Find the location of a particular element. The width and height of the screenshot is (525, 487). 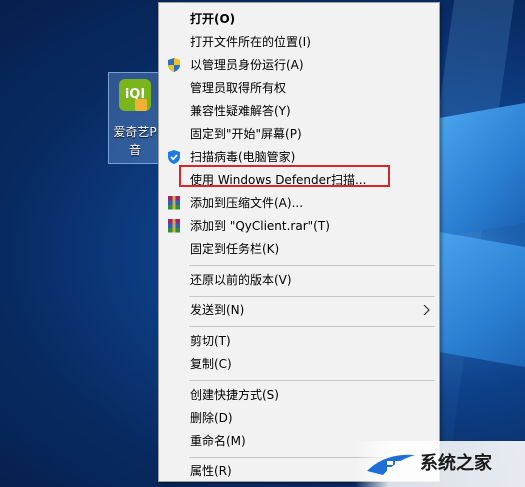

menu-item-run-as-admin: 以管理员身份运行(A) is located at coordinates (299, 65).